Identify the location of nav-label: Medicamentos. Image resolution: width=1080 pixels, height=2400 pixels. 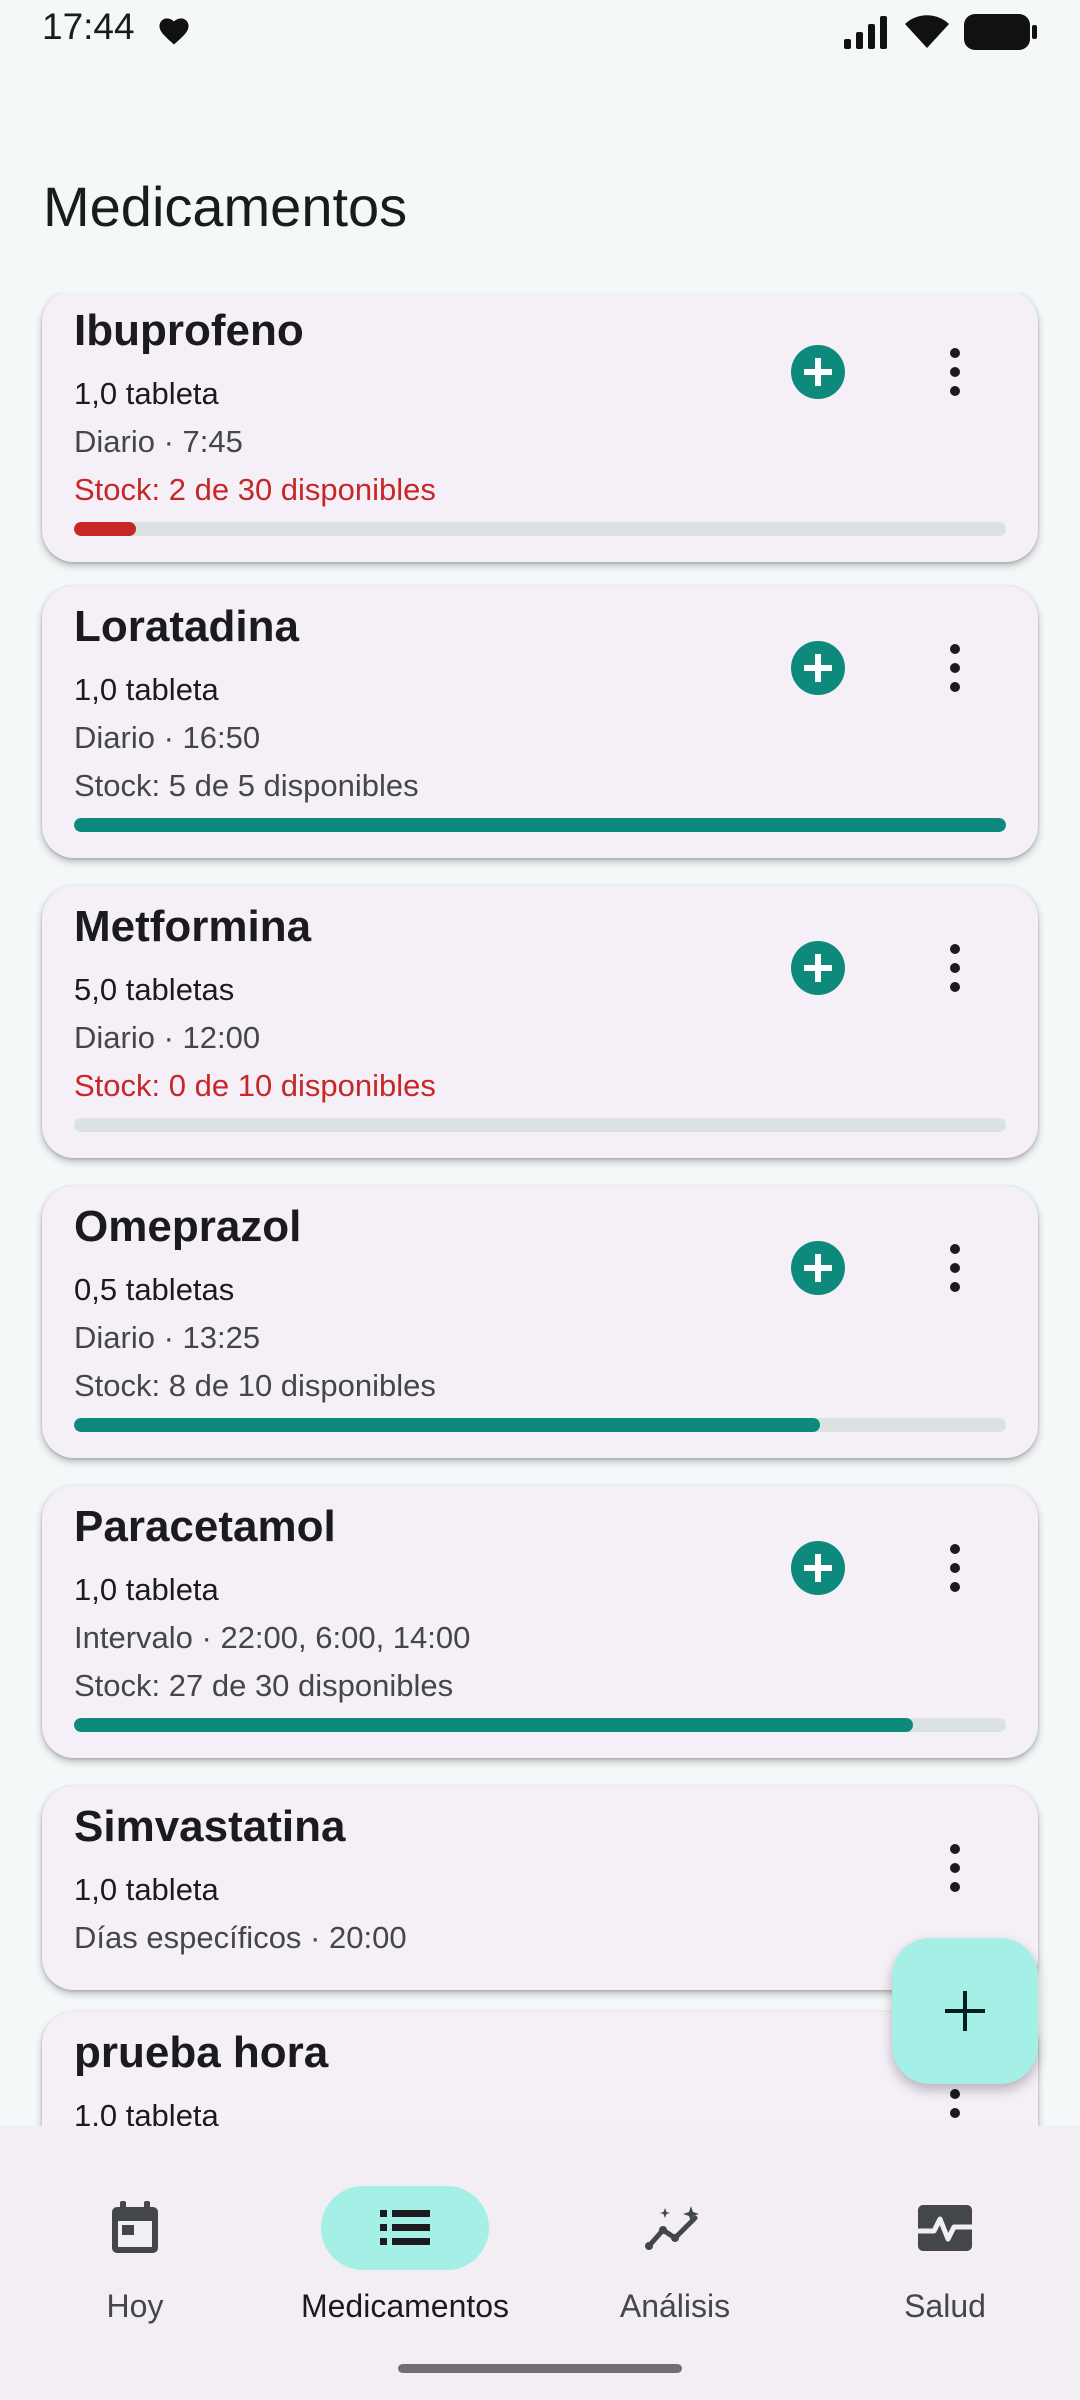
(405, 2306).